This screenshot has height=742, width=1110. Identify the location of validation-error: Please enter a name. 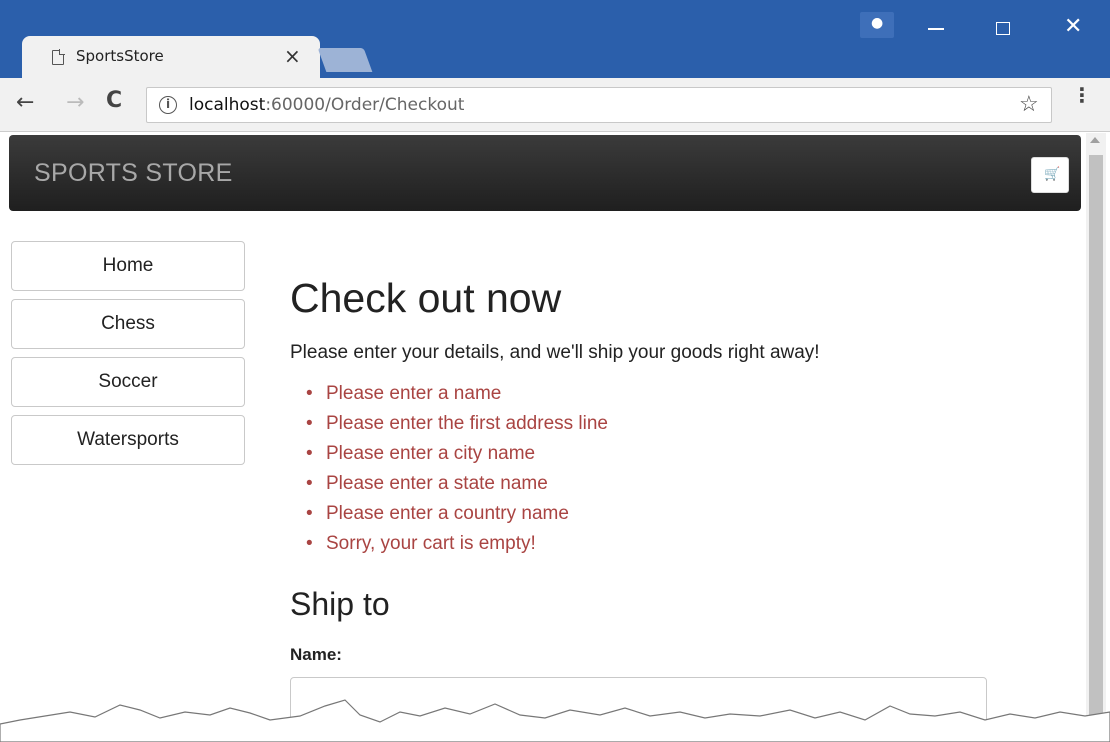
(457, 394).